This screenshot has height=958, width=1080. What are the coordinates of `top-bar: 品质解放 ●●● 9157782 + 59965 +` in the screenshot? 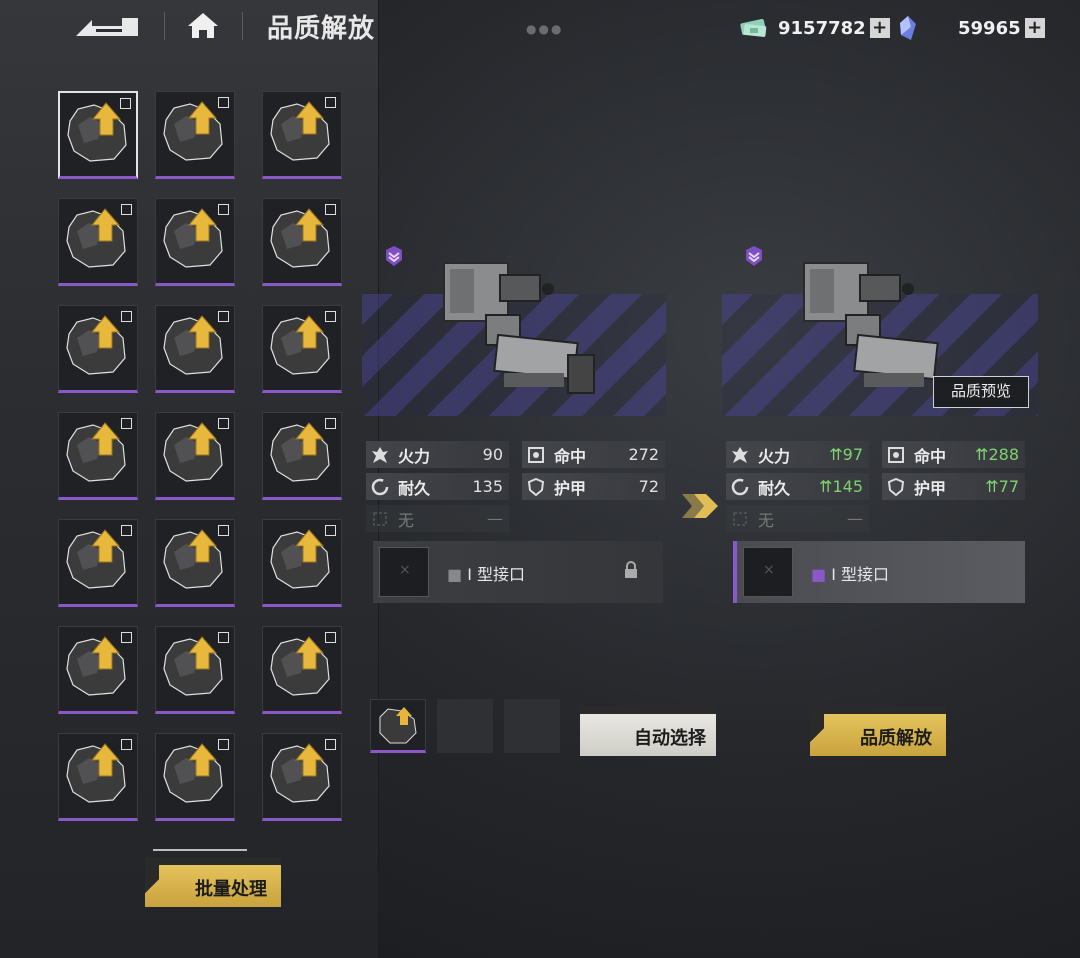 It's located at (540, 27).